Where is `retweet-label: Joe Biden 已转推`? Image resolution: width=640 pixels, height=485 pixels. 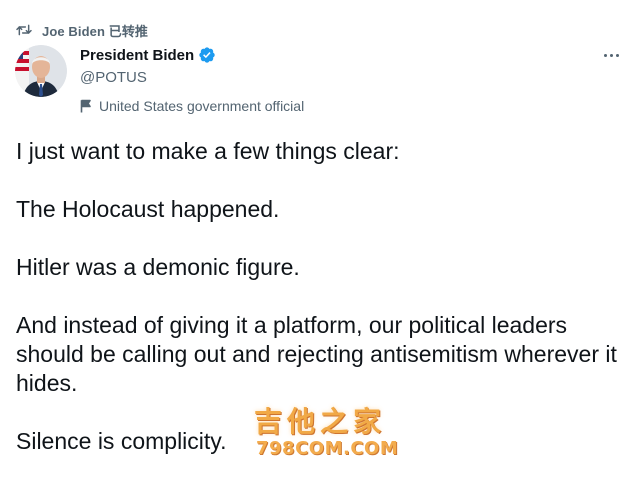
retweet-label: Joe Biden 已转推 is located at coordinates (95, 31).